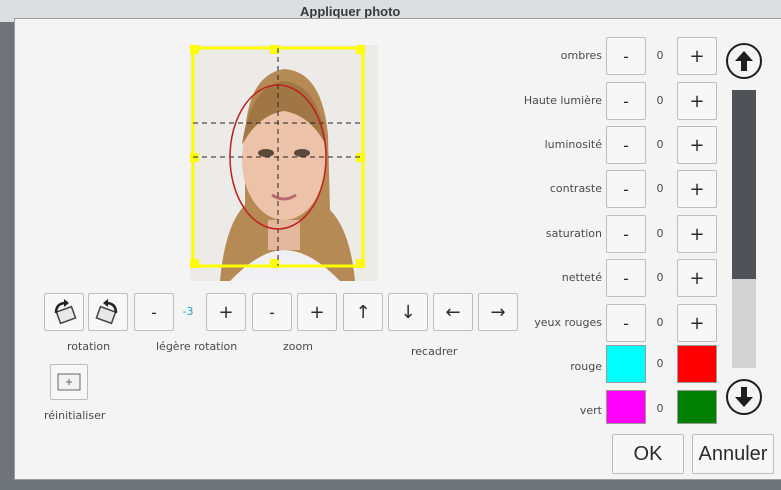  I want to click on scroll-up-button, so click(744, 61).